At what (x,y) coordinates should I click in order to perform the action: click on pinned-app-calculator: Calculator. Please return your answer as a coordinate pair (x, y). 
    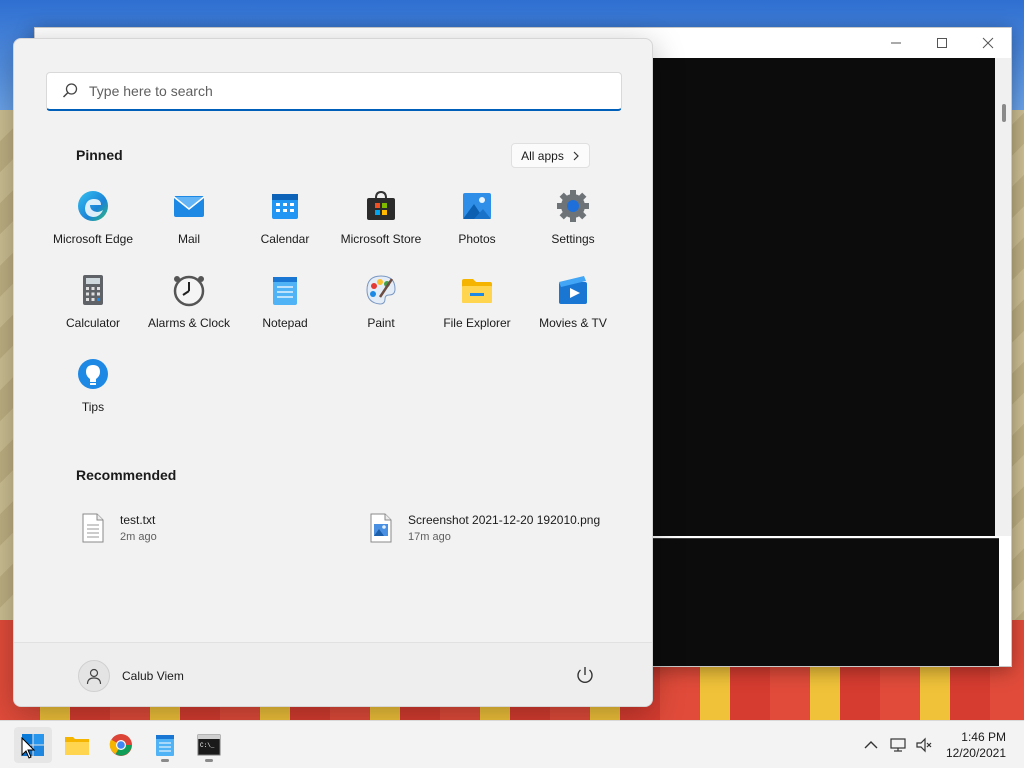
    Looking at the image, I should click on (93, 309).